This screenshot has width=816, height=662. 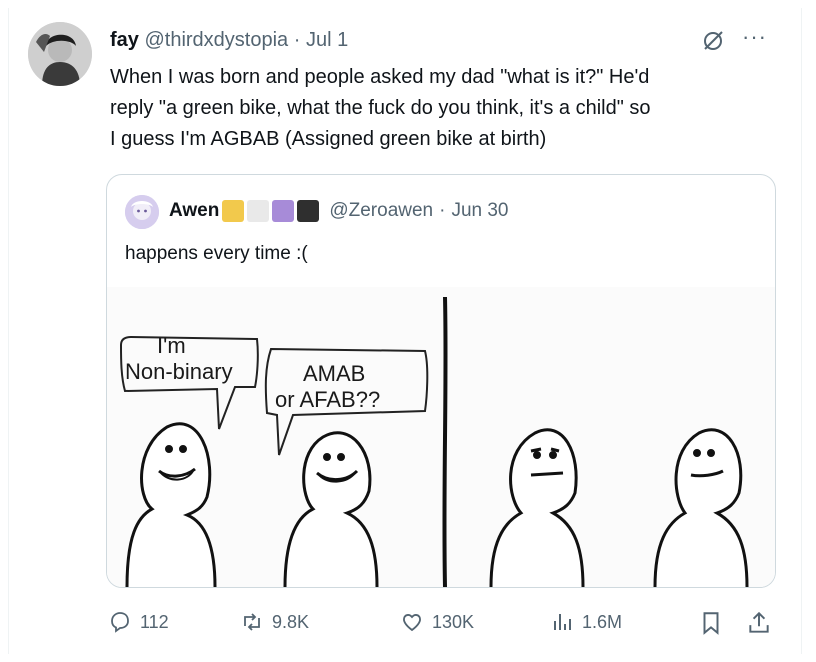 I want to click on tweet-header: fay @thirdxdystopia · Jul 1, so click(x=229, y=40).